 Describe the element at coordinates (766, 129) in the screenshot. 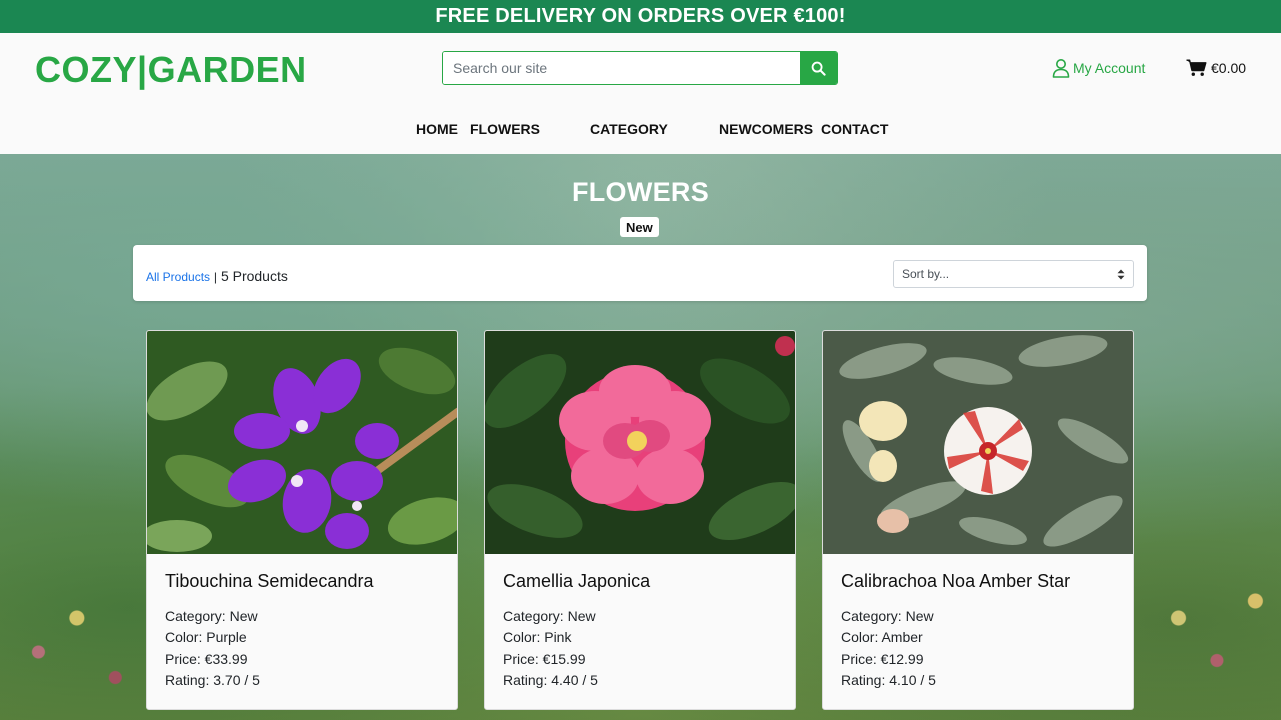

I see `nav-newcomers: NEWCOMERS` at that location.